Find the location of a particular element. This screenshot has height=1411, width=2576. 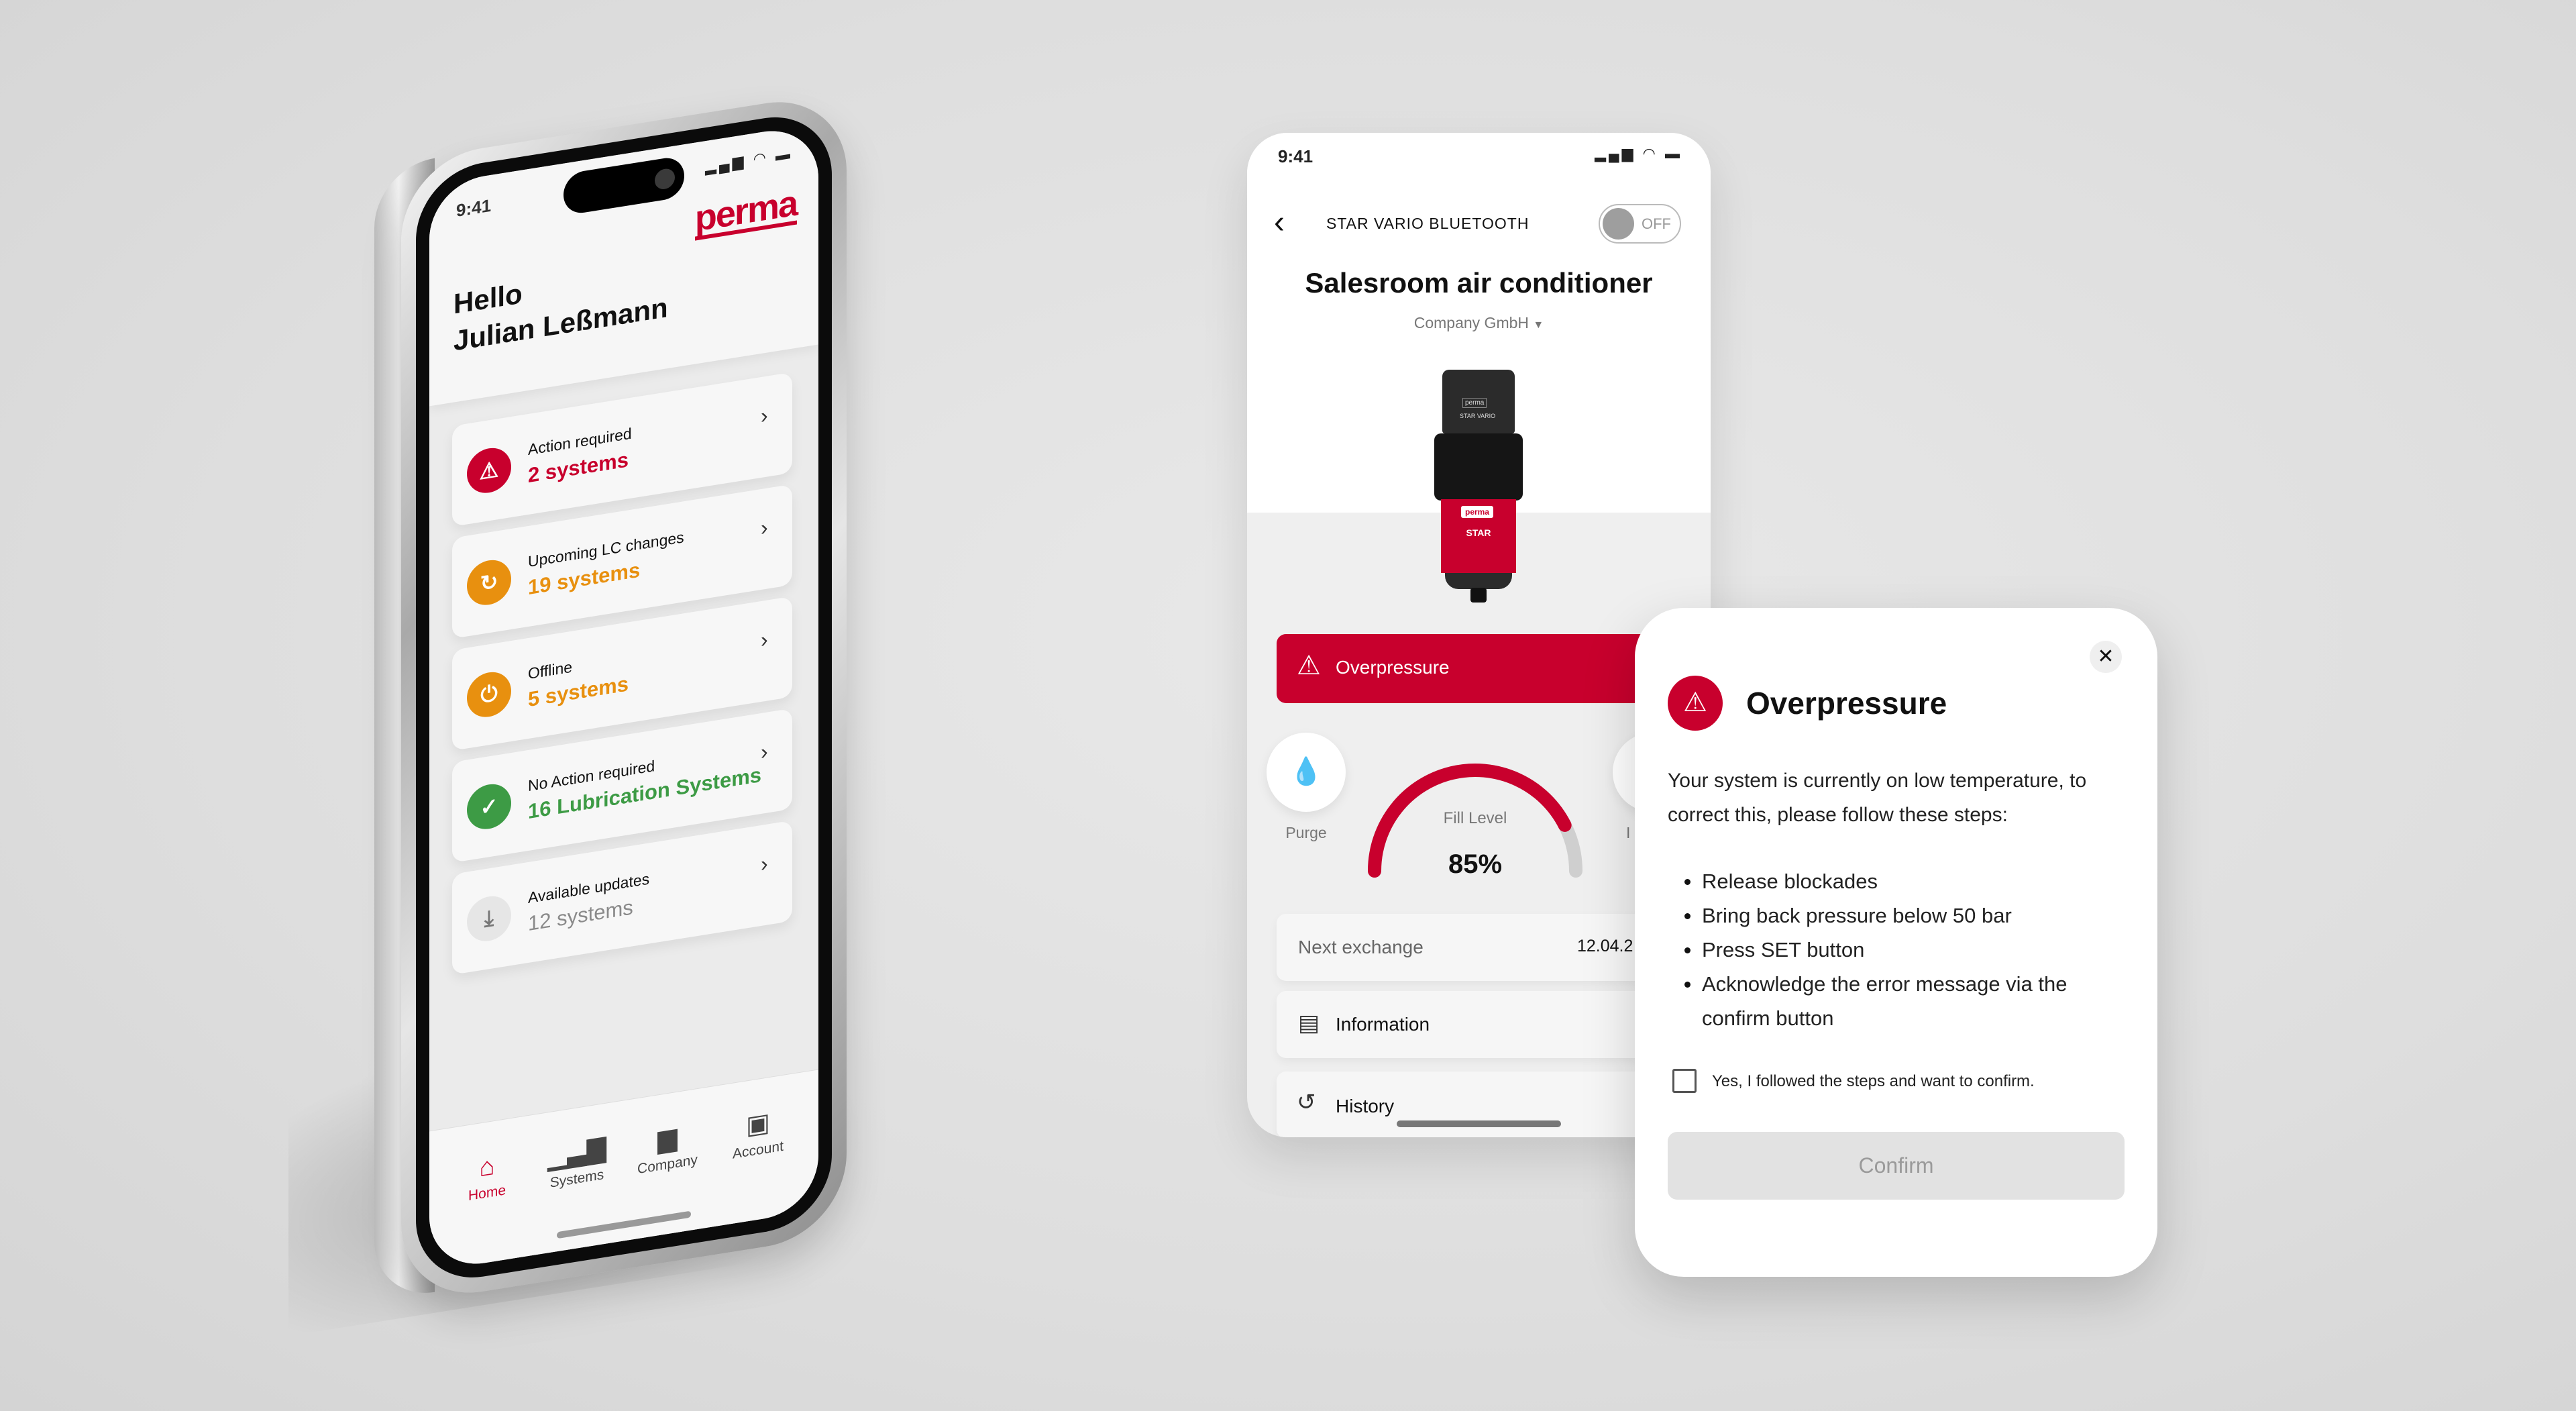

drop-plus-icon: 💧 is located at coordinates (1306, 771).